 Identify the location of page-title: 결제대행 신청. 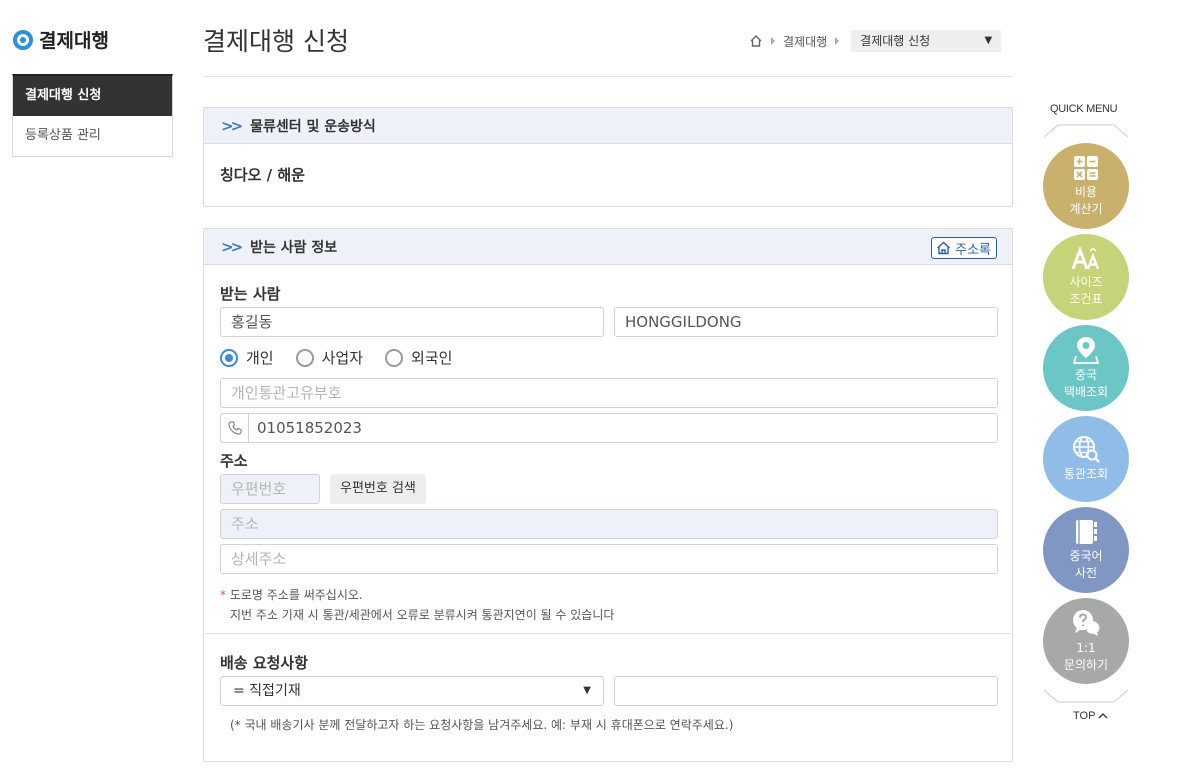
(276, 41).